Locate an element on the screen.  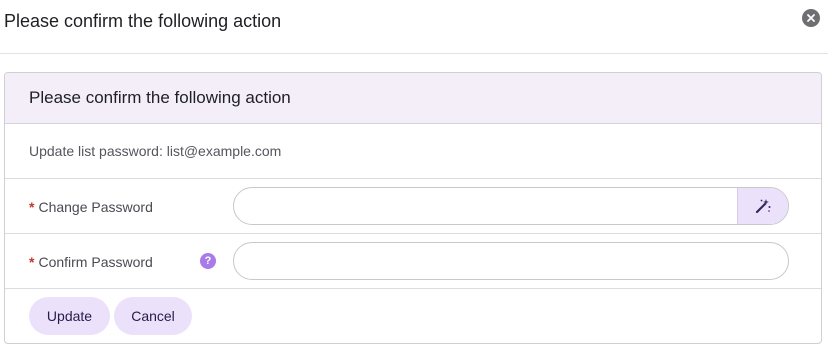
close-icon is located at coordinates (811, 18).